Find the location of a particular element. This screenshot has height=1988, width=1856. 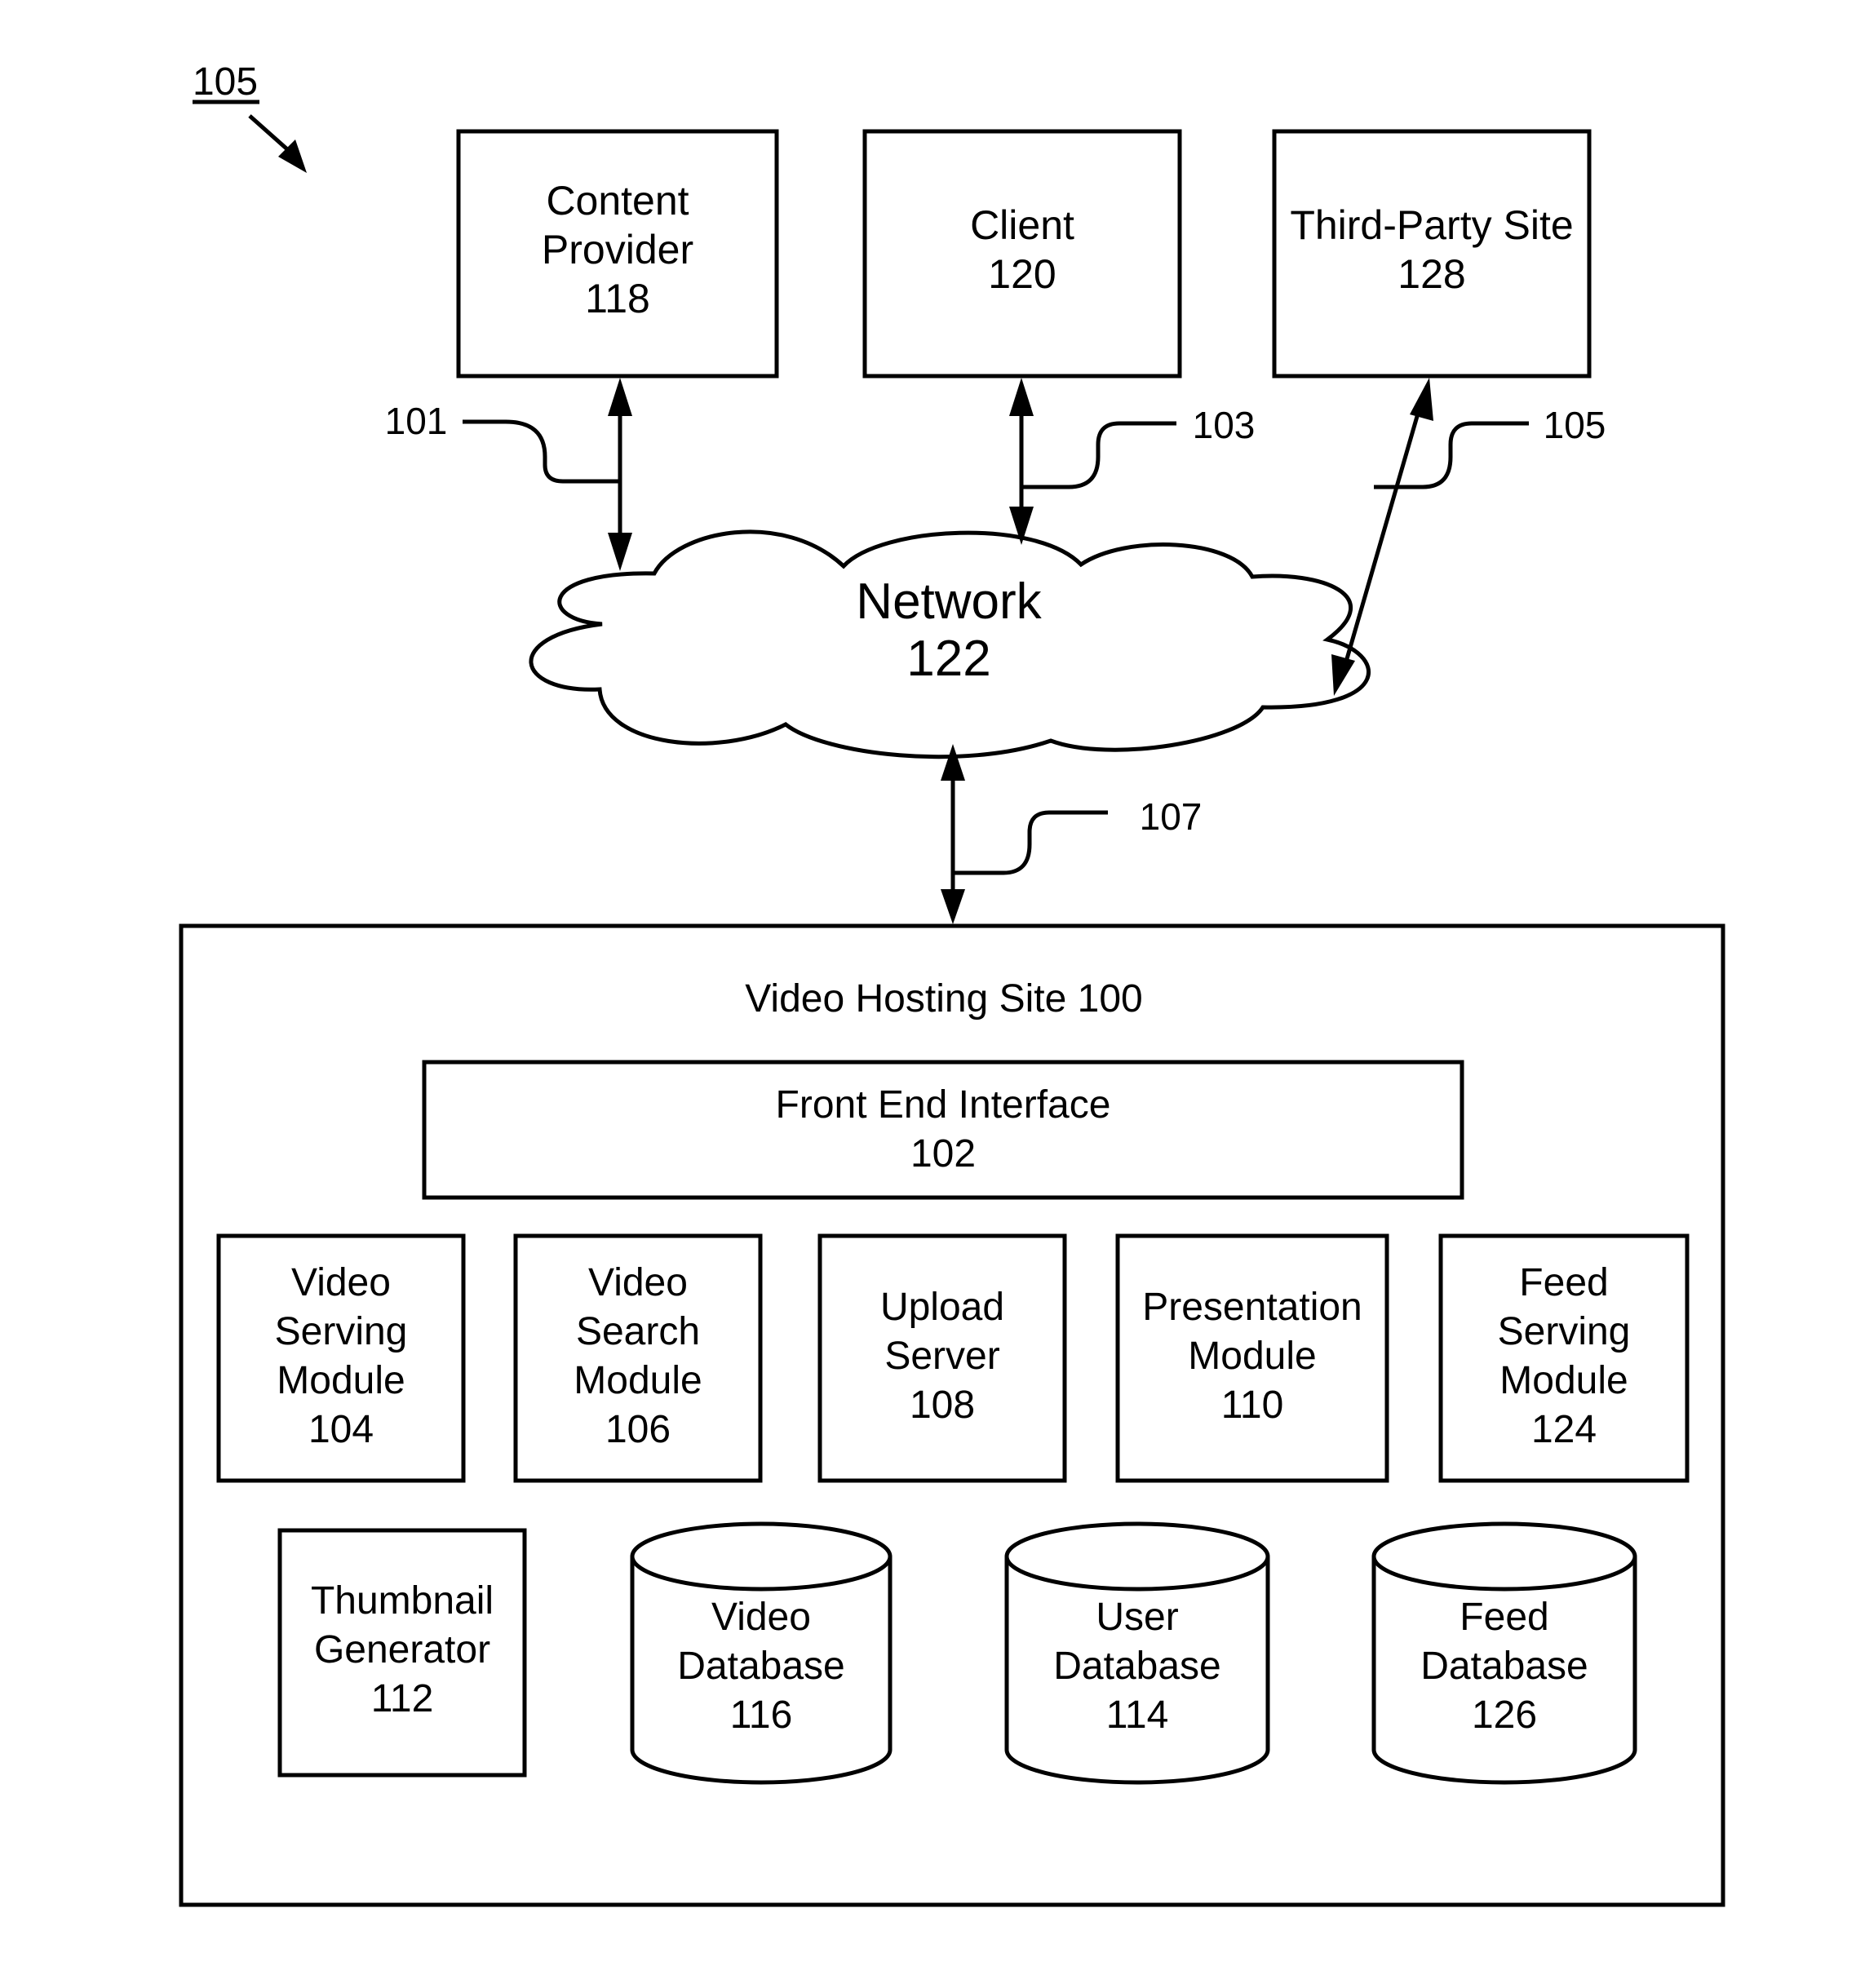

connection-105-shaft is located at coordinates (1382, 537).